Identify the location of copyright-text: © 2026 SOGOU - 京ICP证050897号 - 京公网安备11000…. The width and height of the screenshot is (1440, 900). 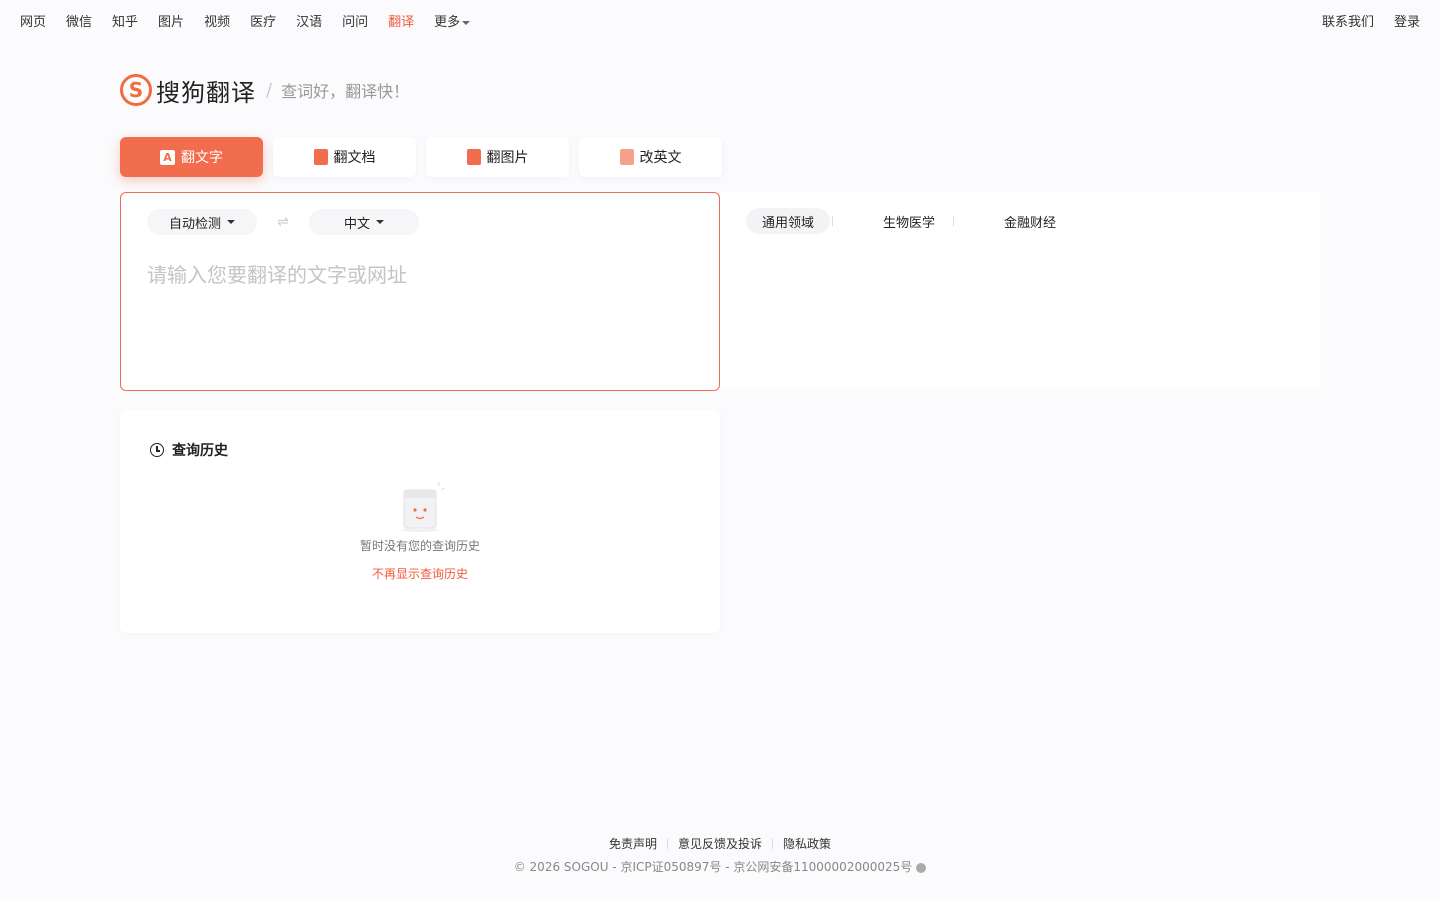
(713, 867).